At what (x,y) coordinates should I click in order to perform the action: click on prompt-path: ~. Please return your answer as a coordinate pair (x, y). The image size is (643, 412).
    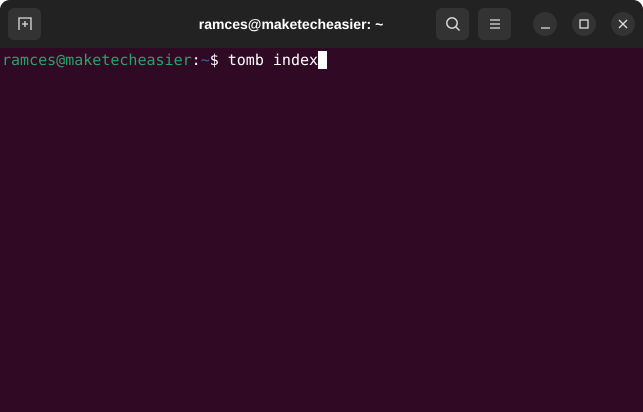
    Looking at the image, I should click on (205, 60).